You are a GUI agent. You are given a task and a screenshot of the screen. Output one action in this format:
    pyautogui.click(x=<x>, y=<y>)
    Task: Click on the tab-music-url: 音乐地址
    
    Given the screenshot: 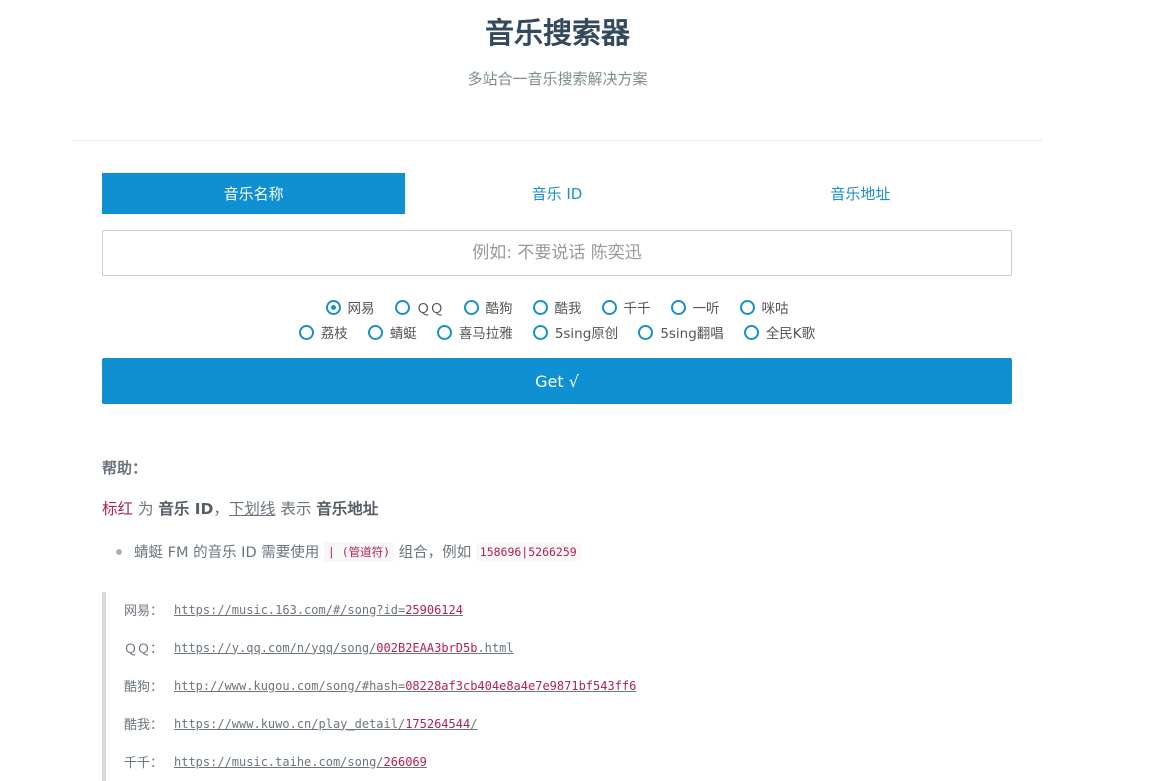 What is the action you would take?
    pyautogui.click(x=860, y=193)
    